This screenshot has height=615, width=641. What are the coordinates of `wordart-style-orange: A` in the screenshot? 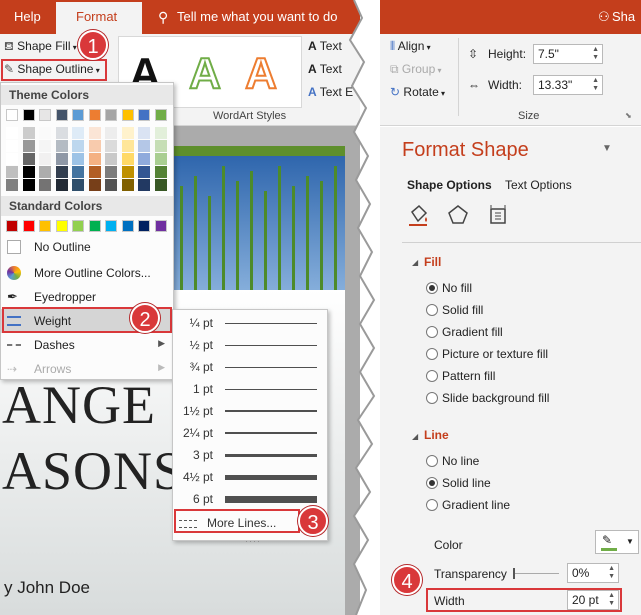 It's located at (261, 73).